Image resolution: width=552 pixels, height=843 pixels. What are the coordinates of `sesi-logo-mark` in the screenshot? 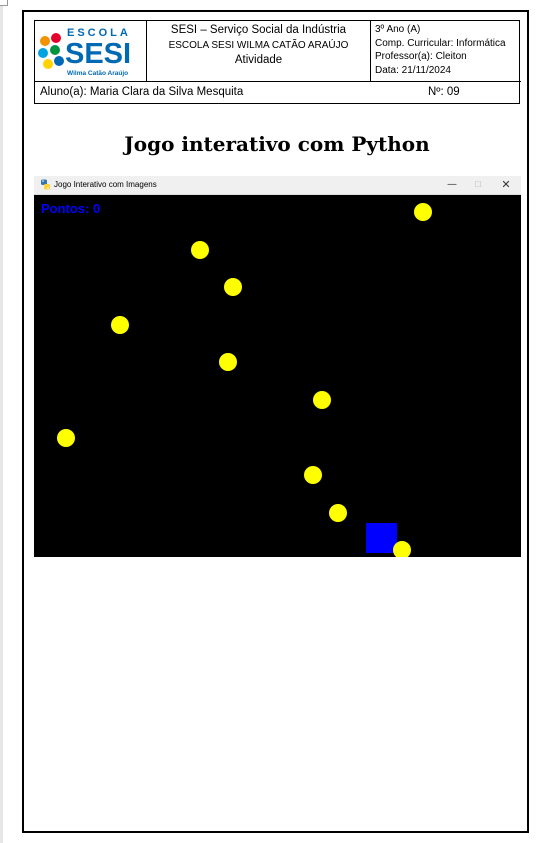 It's located at (51, 51).